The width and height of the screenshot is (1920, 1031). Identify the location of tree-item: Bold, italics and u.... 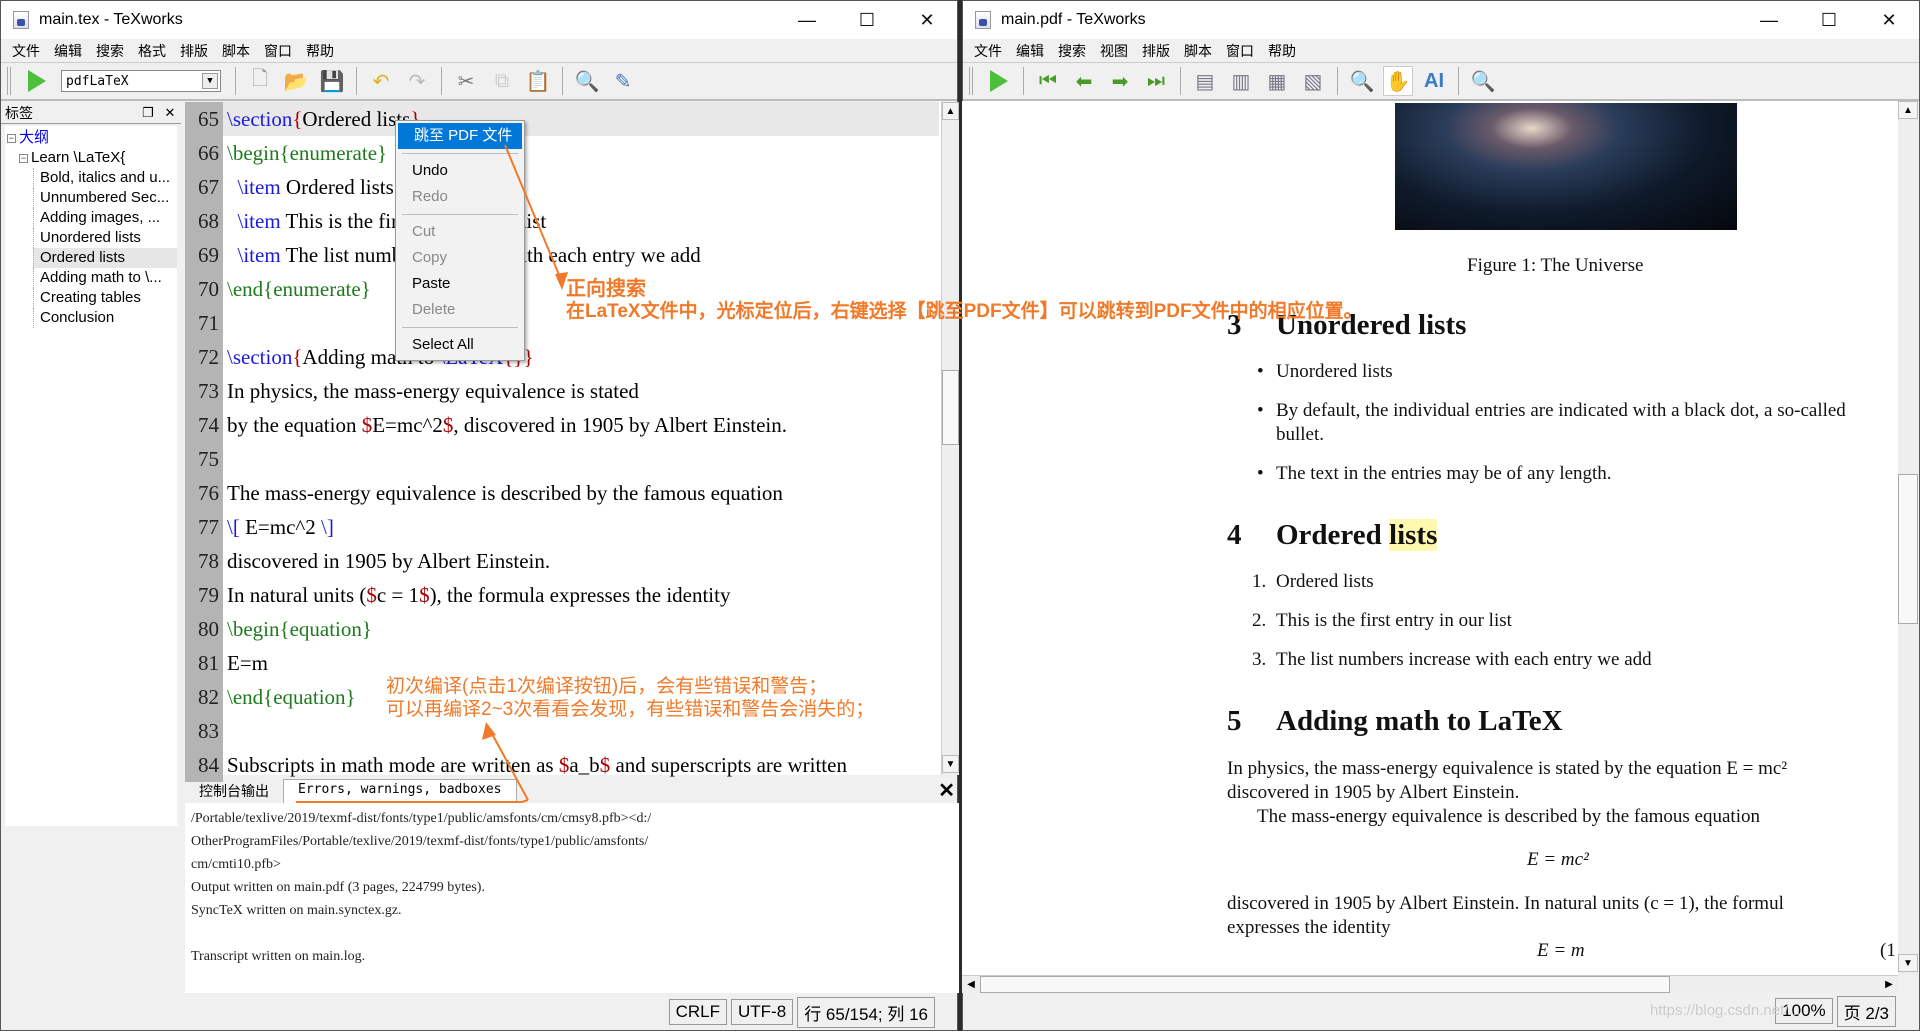
(105, 178).